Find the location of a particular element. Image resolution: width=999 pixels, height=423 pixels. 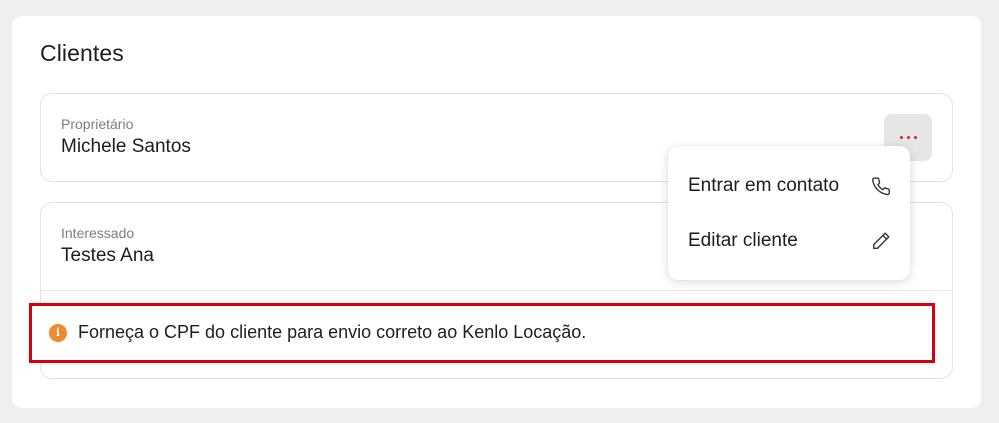

client-role-label: Proprietário is located at coordinates (97, 124).